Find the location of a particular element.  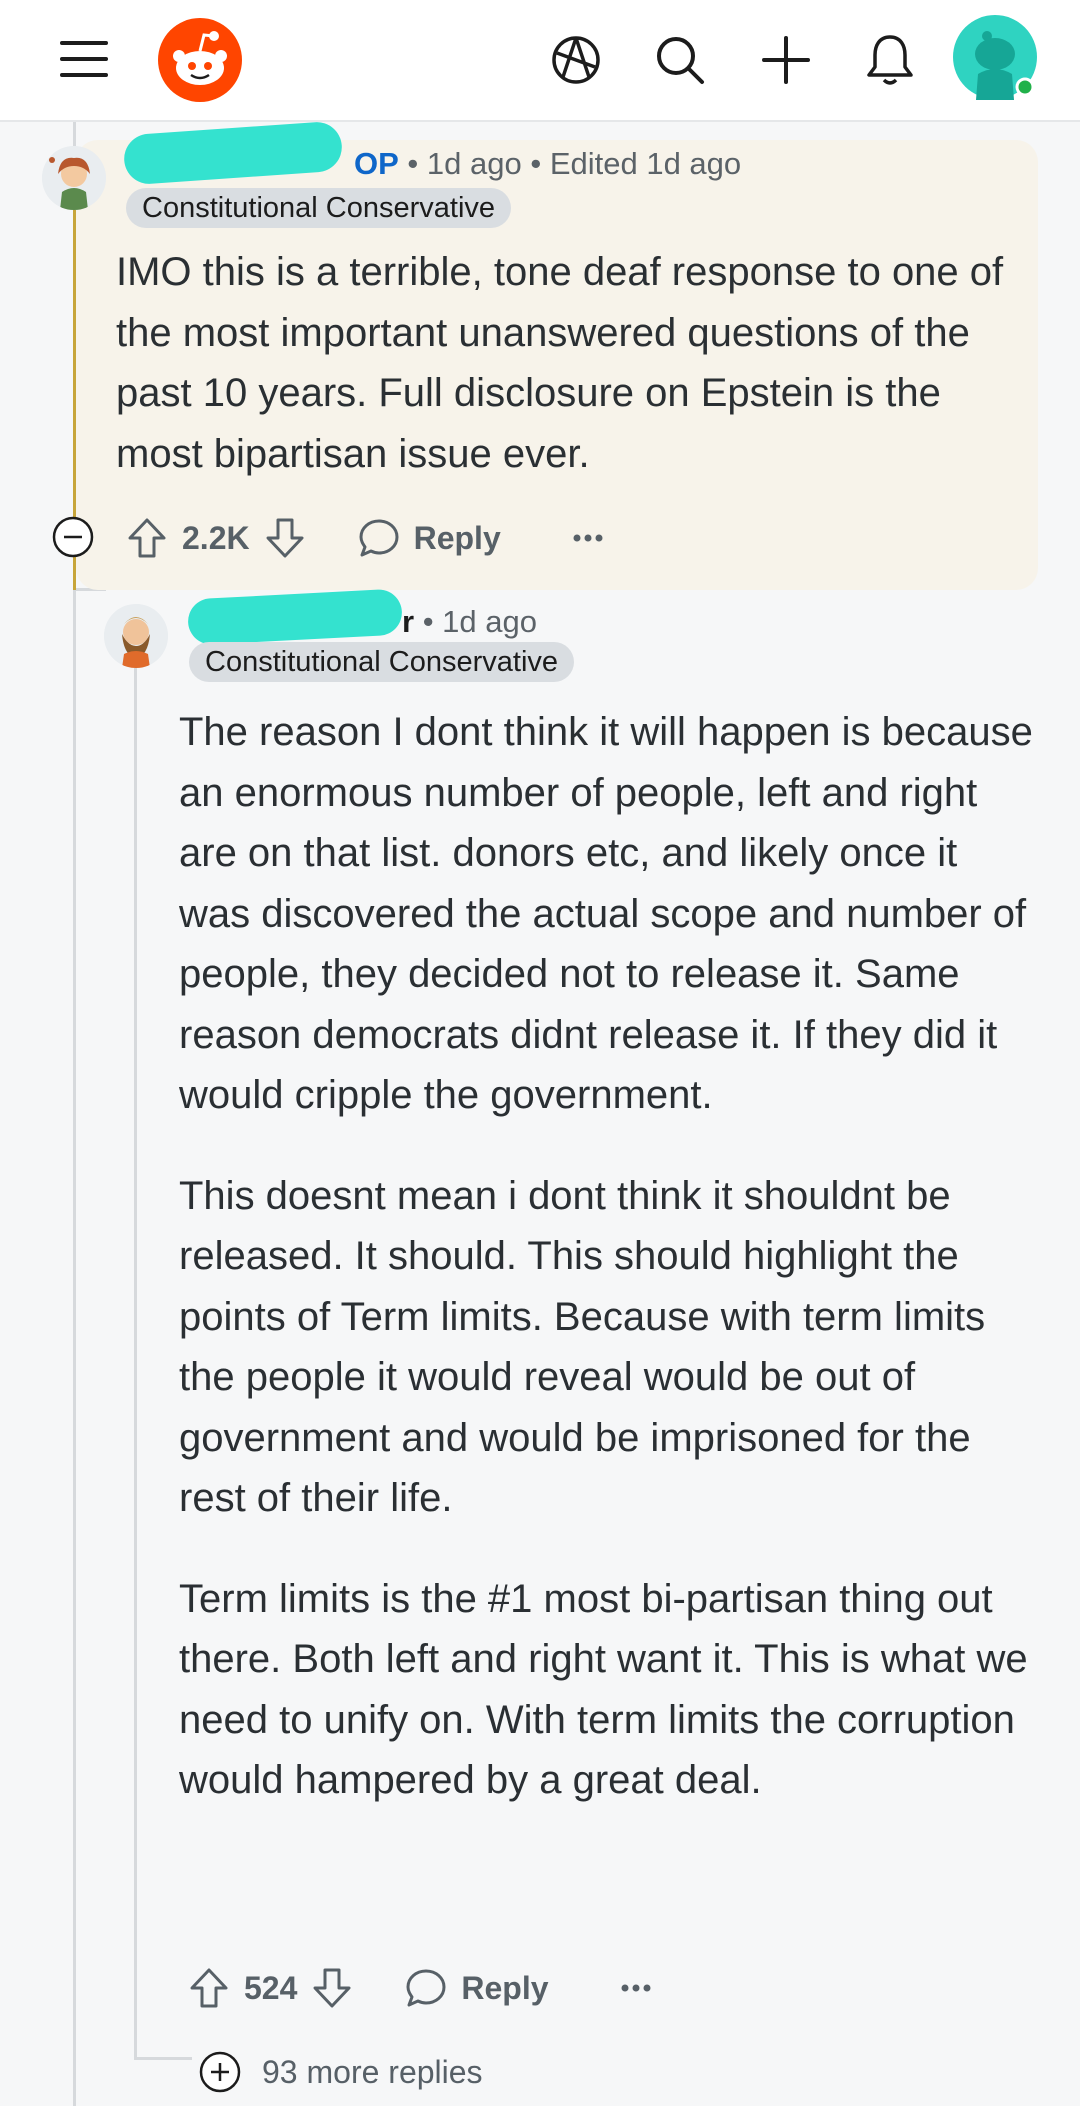

op-badge: OP is located at coordinates (376, 163).